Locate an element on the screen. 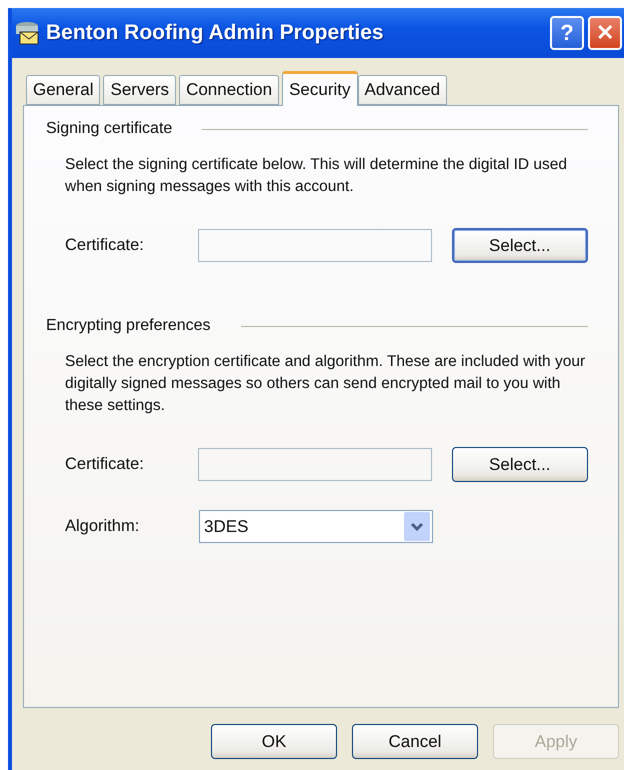 Image resolution: width=624 pixels, height=770 pixels. tab: Servers is located at coordinates (139, 90).